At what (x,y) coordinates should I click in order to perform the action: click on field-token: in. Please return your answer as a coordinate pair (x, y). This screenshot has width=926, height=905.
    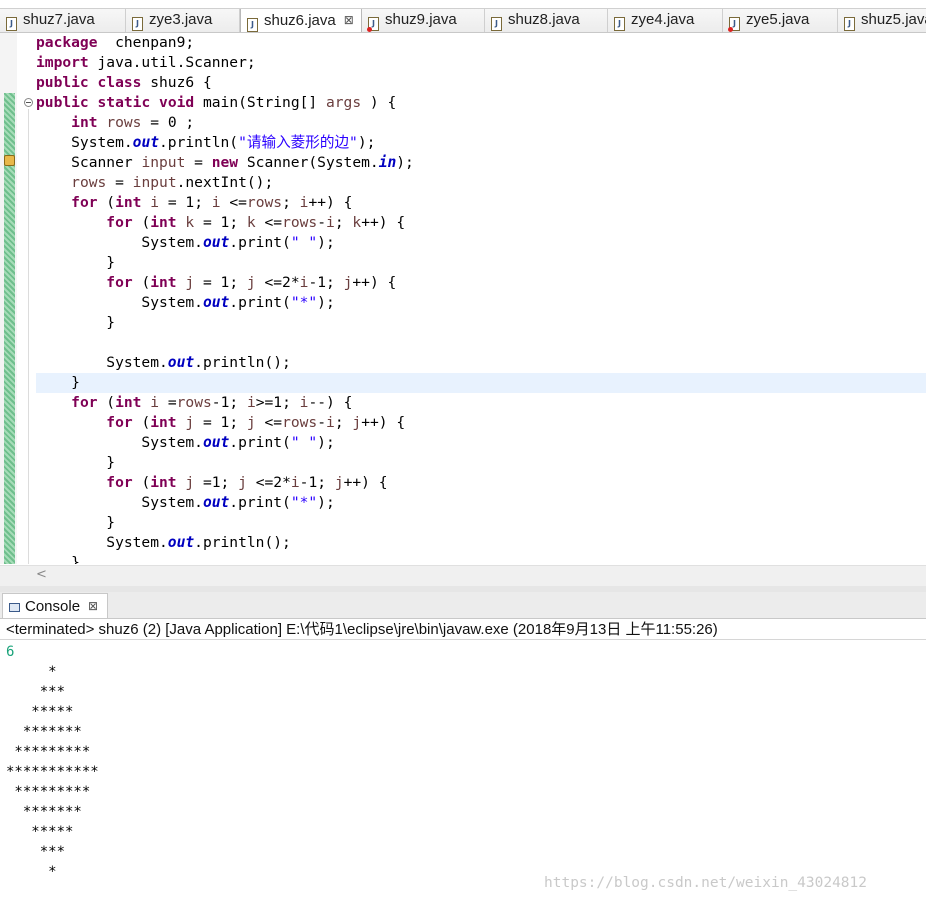
    Looking at the image, I should click on (387, 162).